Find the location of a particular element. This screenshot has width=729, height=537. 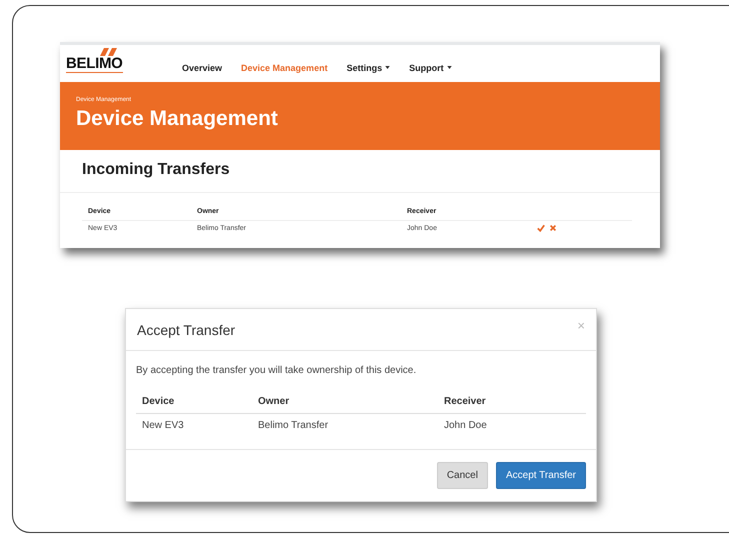

close-icon is located at coordinates (553, 228).